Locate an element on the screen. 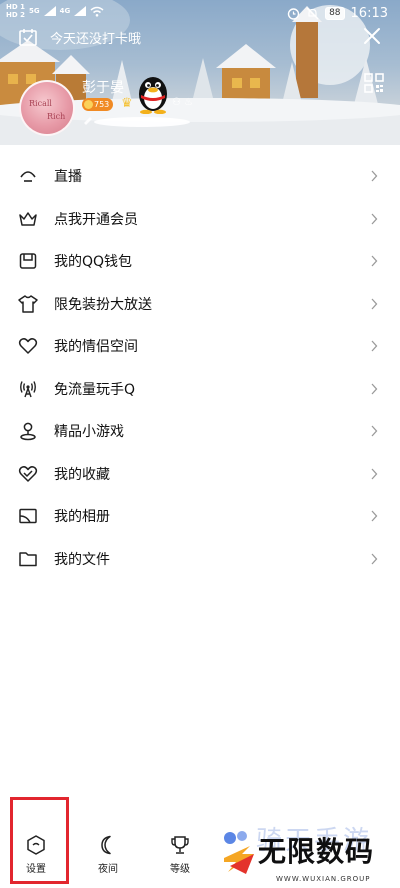 The height and width of the screenshot is (888, 400). daily-checkin: 今天还没打卡哦 is located at coordinates (79, 37).